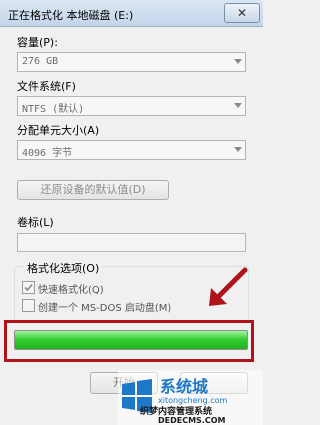 The image size is (320, 425). What do you see at coordinates (131, 62) in the screenshot?
I see `capacity-select: 276 GB` at bounding box center [131, 62].